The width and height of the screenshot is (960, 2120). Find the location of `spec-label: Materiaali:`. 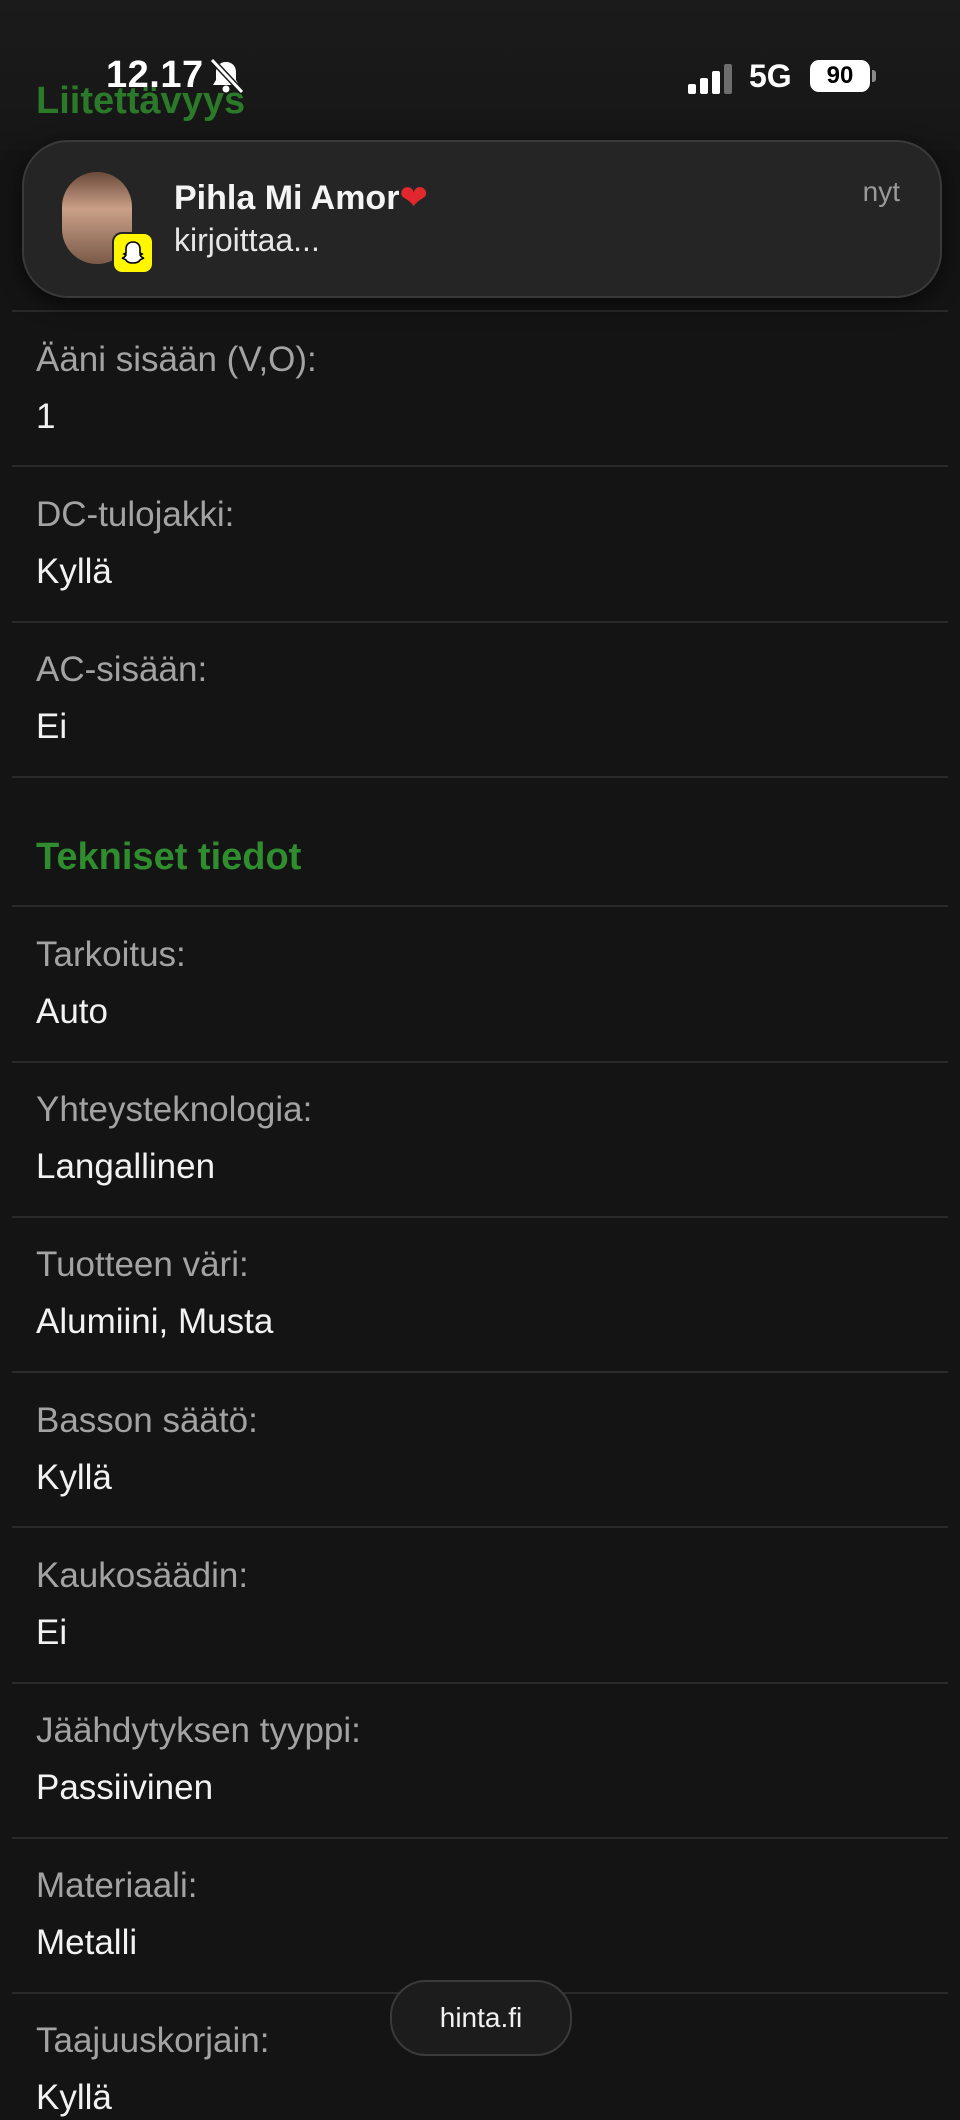

spec-label: Materiaali: is located at coordinates (117, 1885).